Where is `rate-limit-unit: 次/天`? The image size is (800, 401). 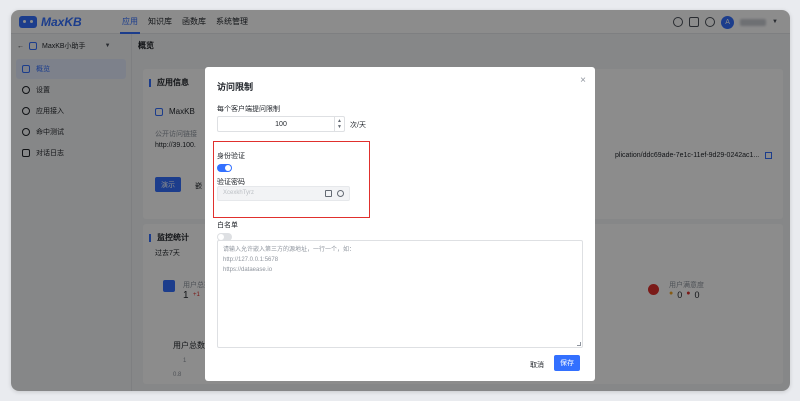
rate-limit-unit: 次/天 is located at coordinates (358, 125).